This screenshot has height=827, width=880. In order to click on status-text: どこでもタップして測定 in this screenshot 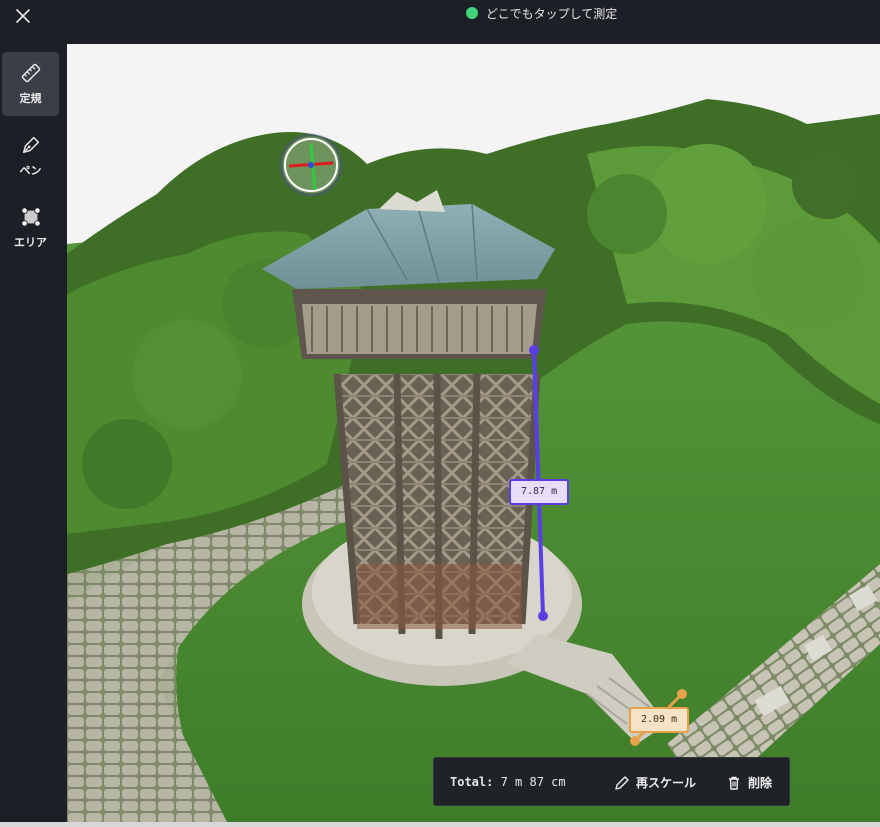, I will do `click(552, 13)`.